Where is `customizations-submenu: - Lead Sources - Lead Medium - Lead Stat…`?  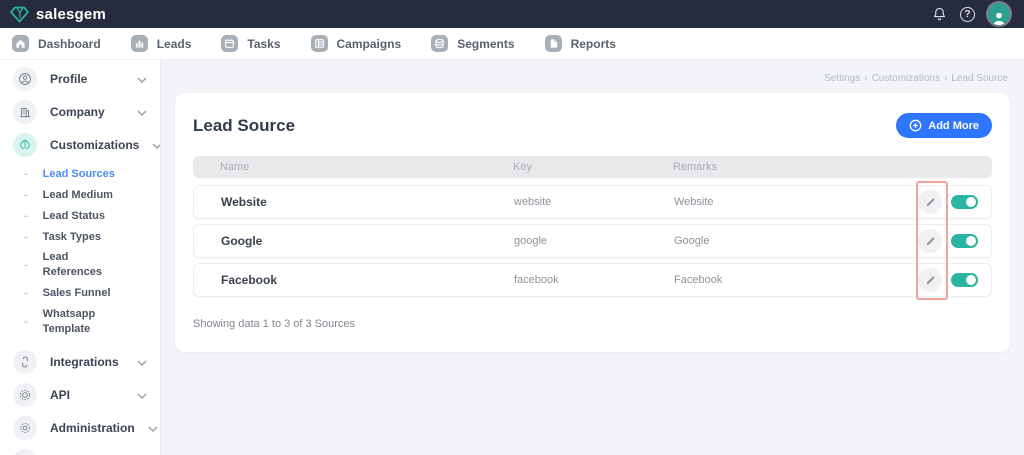 customizations-submenu: - Lead Sources - Lead Medium - Lead Stat… is located at coordinates (80, 253).